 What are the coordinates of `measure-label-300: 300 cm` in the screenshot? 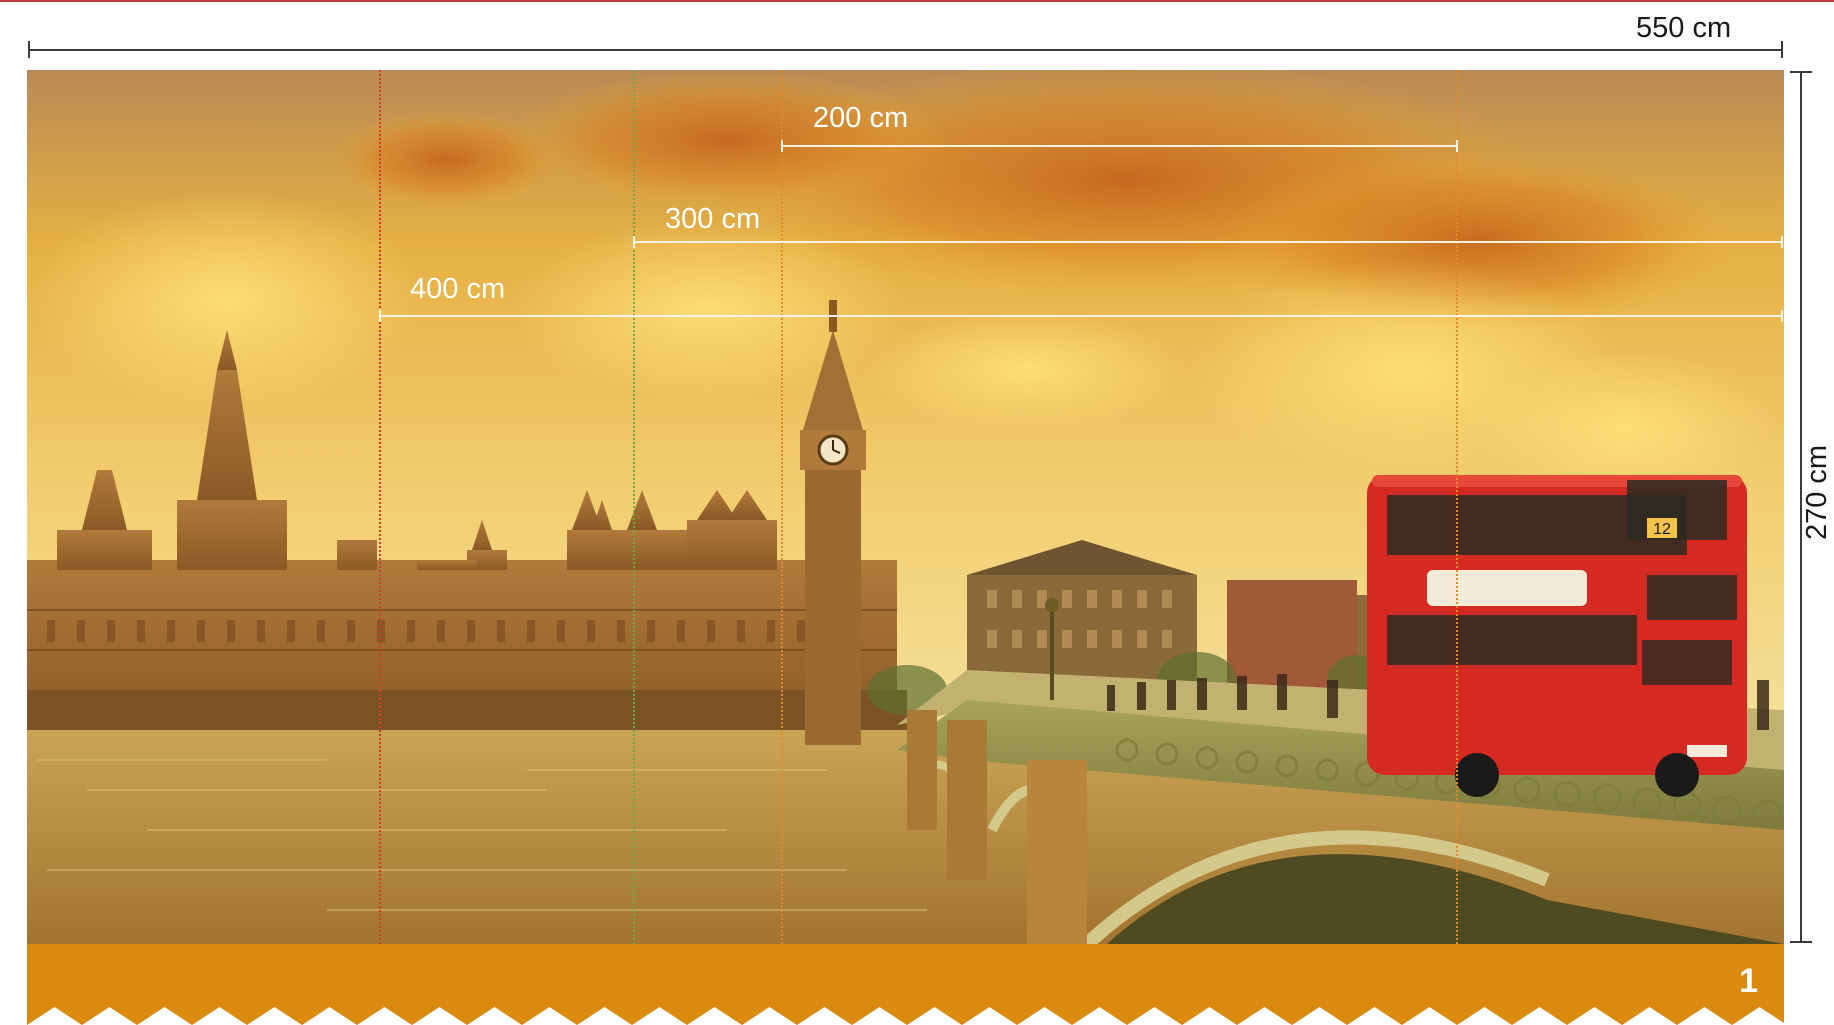 It's located at (713, 219).